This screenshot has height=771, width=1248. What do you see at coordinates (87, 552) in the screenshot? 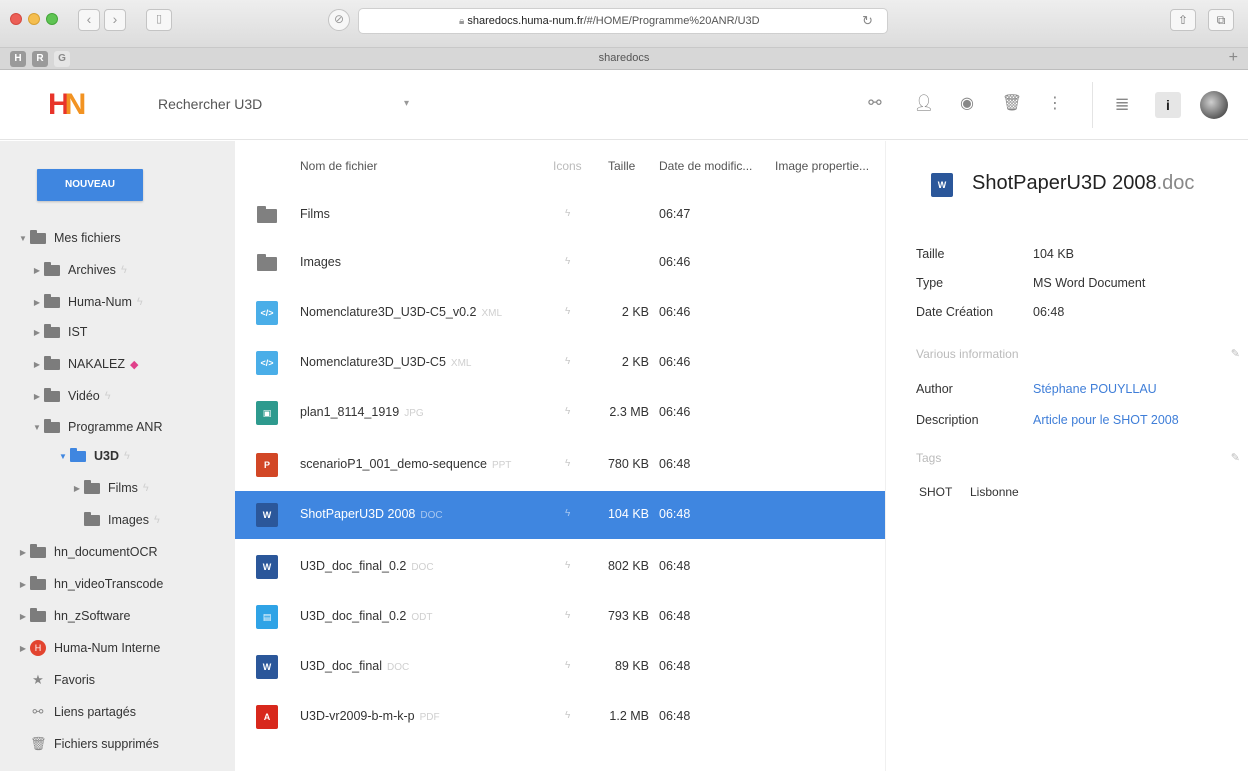
I see `sidebar-item-hn-documentocr: ▶ hn_documentOCR` at bounding box center [87, 552].